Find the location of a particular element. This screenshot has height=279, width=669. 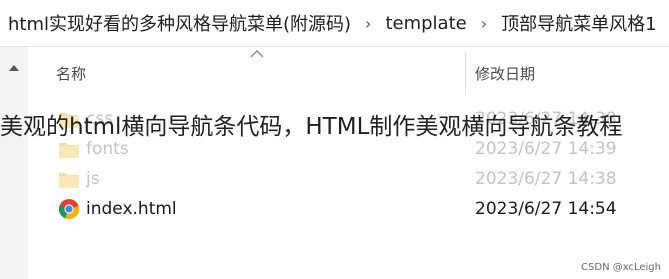

file-date: 2023/6/27 14:38 is located at coordinates (546, 179).